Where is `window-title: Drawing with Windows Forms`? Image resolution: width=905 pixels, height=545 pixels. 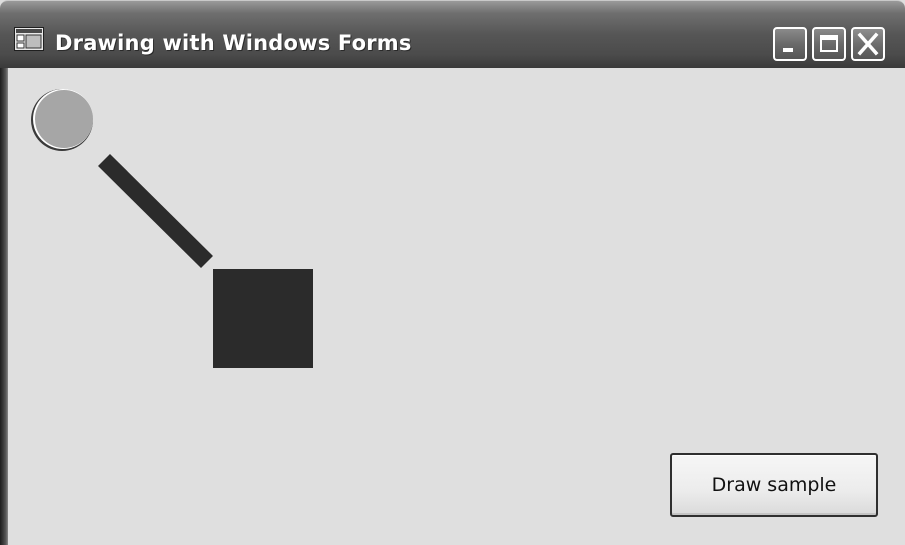 window-title: Drawing with Windows Forms is located at coordinates (233, 43).